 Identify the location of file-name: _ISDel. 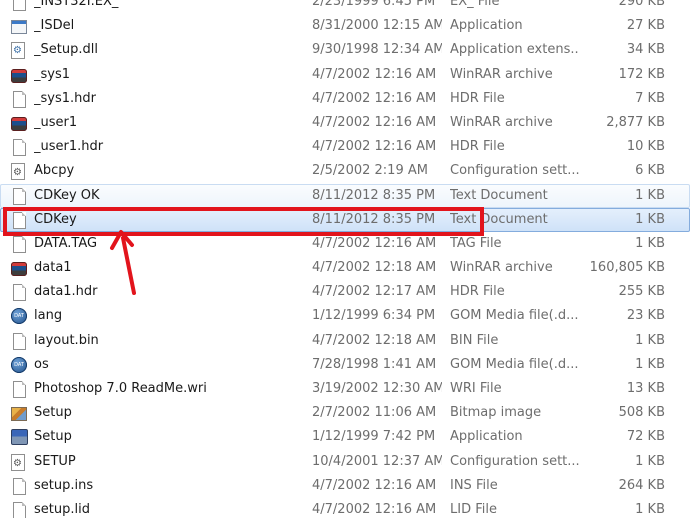
(54, 26).